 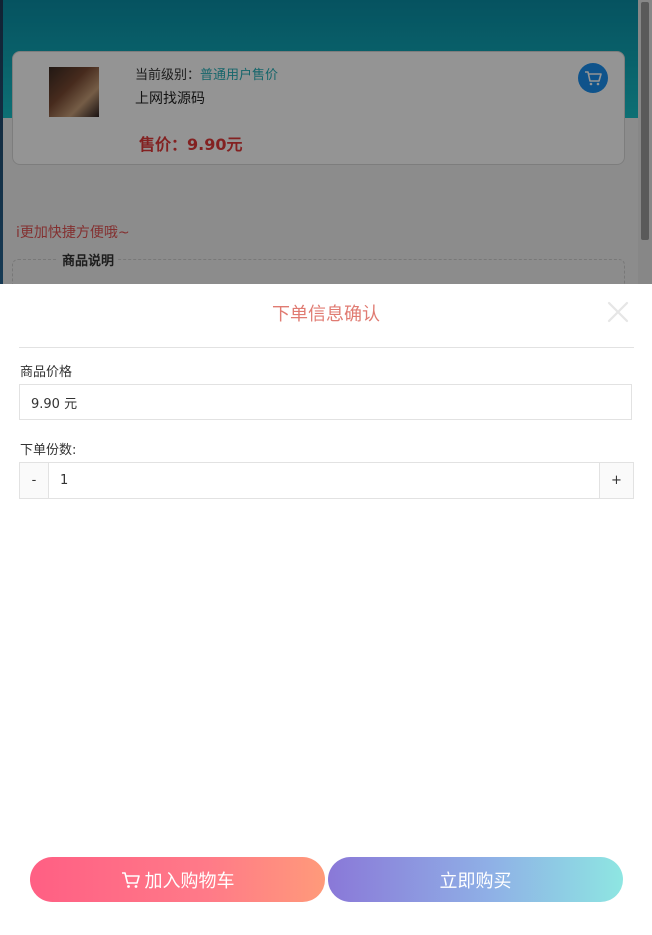 I want to click on quantity-value: 1, so click(x=64, y=480).